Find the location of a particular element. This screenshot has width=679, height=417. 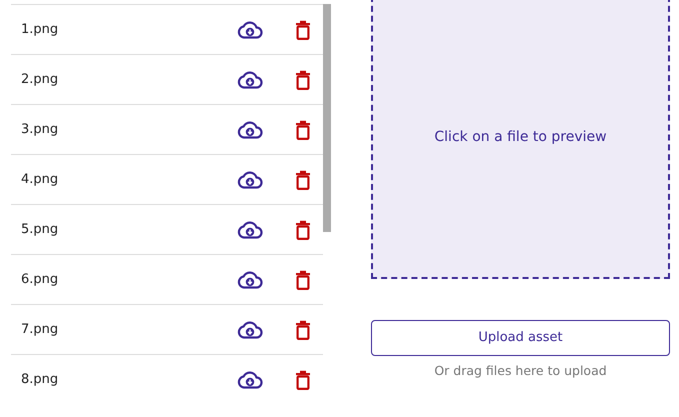

drag-hint: Or drag files here to upload is located at coordinates (520, 371).